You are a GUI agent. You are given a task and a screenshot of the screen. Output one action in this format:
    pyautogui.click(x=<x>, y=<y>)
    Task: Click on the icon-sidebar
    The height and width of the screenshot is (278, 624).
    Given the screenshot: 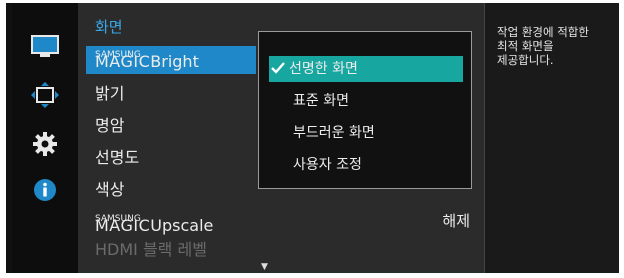 What is the action you would take?
    pyautogui.click(x=45, y=138)
    